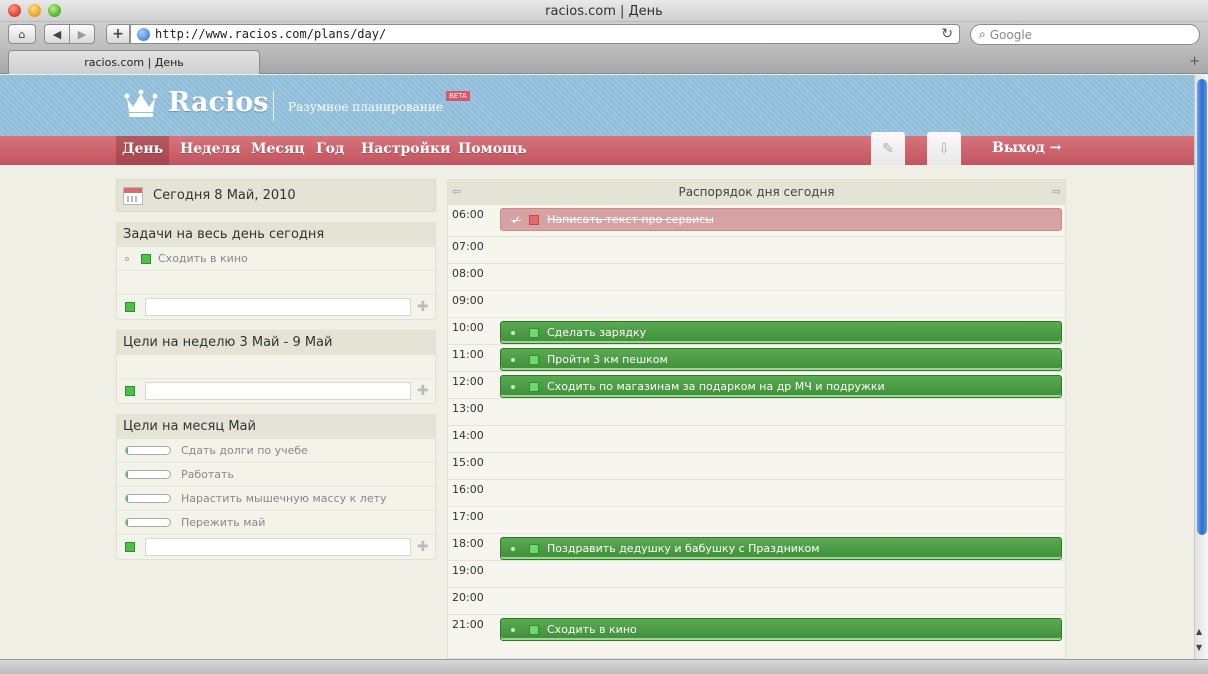  Describe the element at coordinates (781, 359) in the screenshot. I see `event: Пройти 3 км пешком` at that location.